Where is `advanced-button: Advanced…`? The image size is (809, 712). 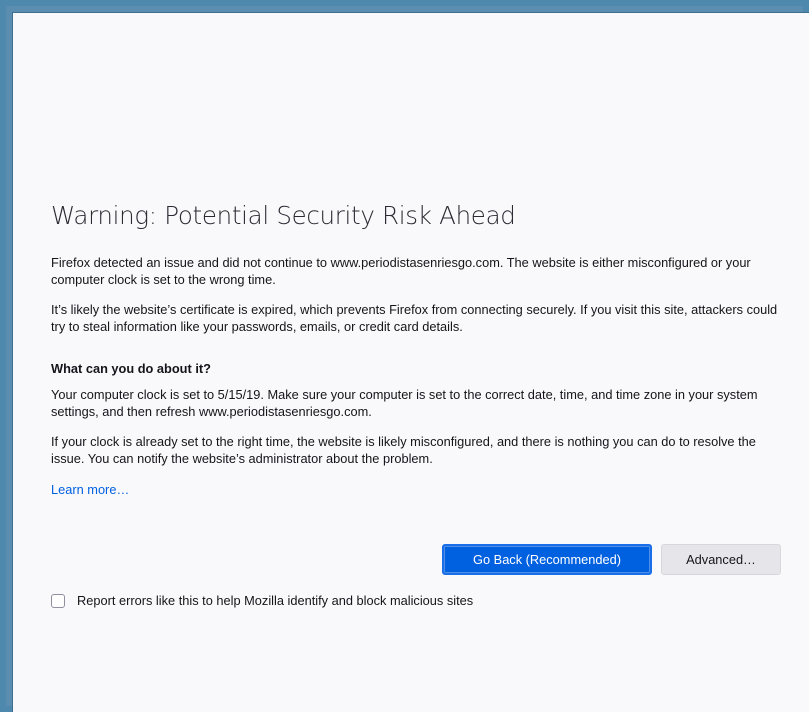 advanced-button: Advanced… is located at coordinates (721, 559).